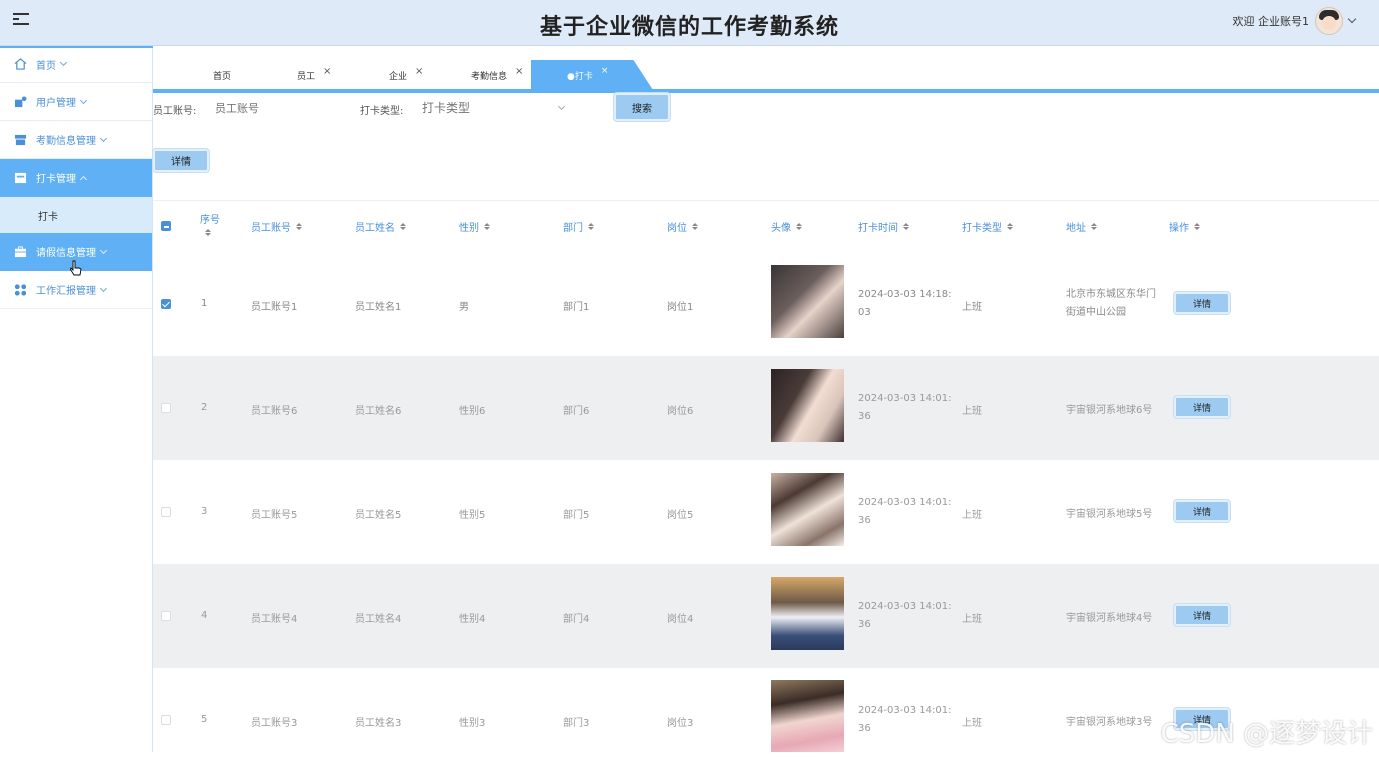  I want to click on detail-button: 详情, so click(181, 160).